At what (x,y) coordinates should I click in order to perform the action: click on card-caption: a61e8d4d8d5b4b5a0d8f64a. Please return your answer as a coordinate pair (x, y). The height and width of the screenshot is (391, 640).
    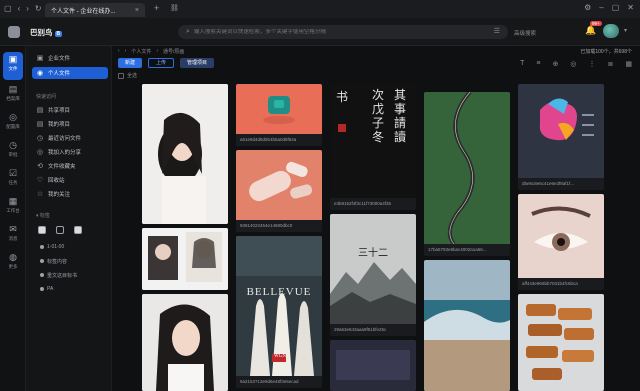
    Looking at the image, I should click on (279, 140).